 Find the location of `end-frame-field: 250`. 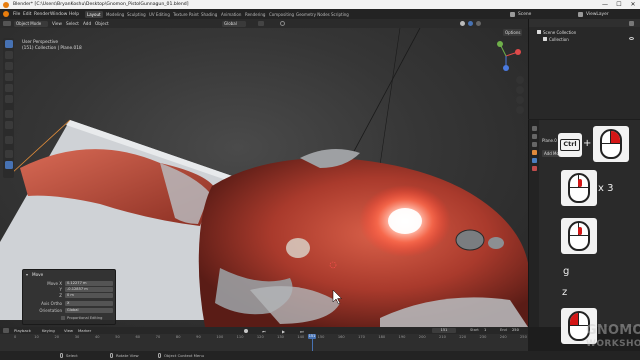

end-frame-field: 250 is located at coordinates (515, 330).